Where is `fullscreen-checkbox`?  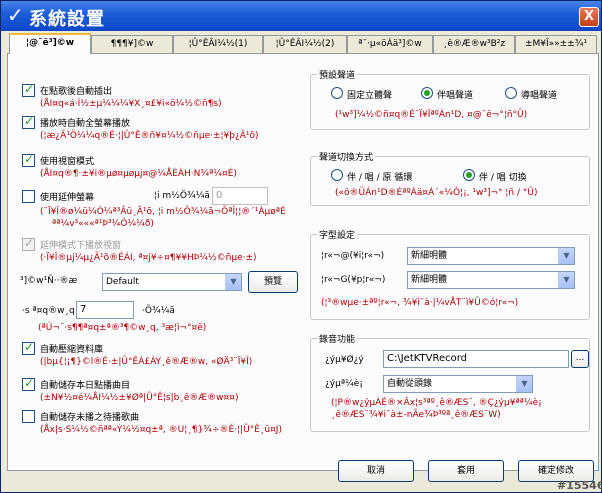
fullscreen-checkbox is located at coordinates (28, 121).